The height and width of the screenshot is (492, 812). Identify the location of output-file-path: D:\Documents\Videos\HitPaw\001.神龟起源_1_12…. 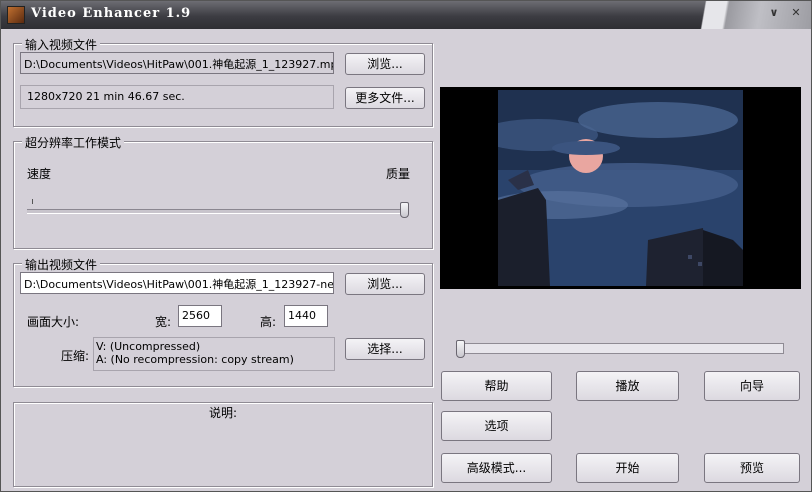
(177, 283).